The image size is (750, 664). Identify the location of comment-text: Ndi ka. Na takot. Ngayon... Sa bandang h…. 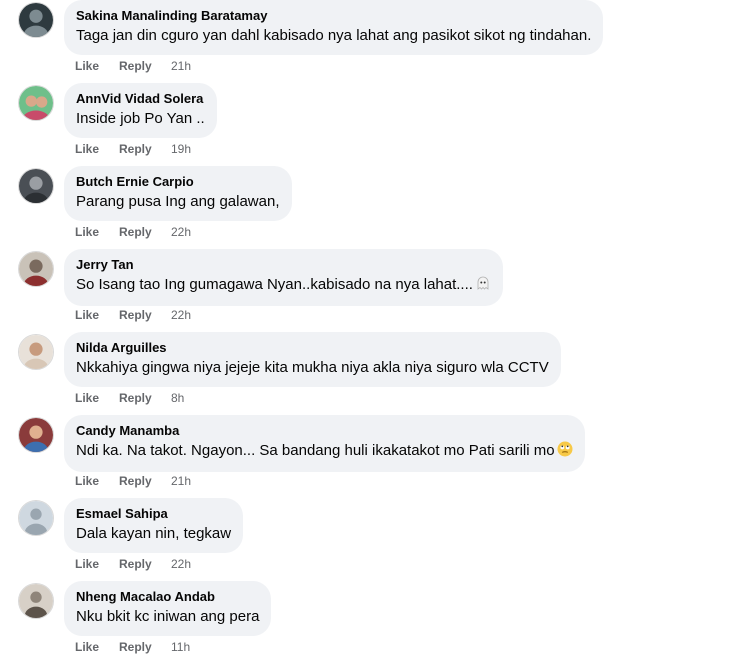
(324, 452).